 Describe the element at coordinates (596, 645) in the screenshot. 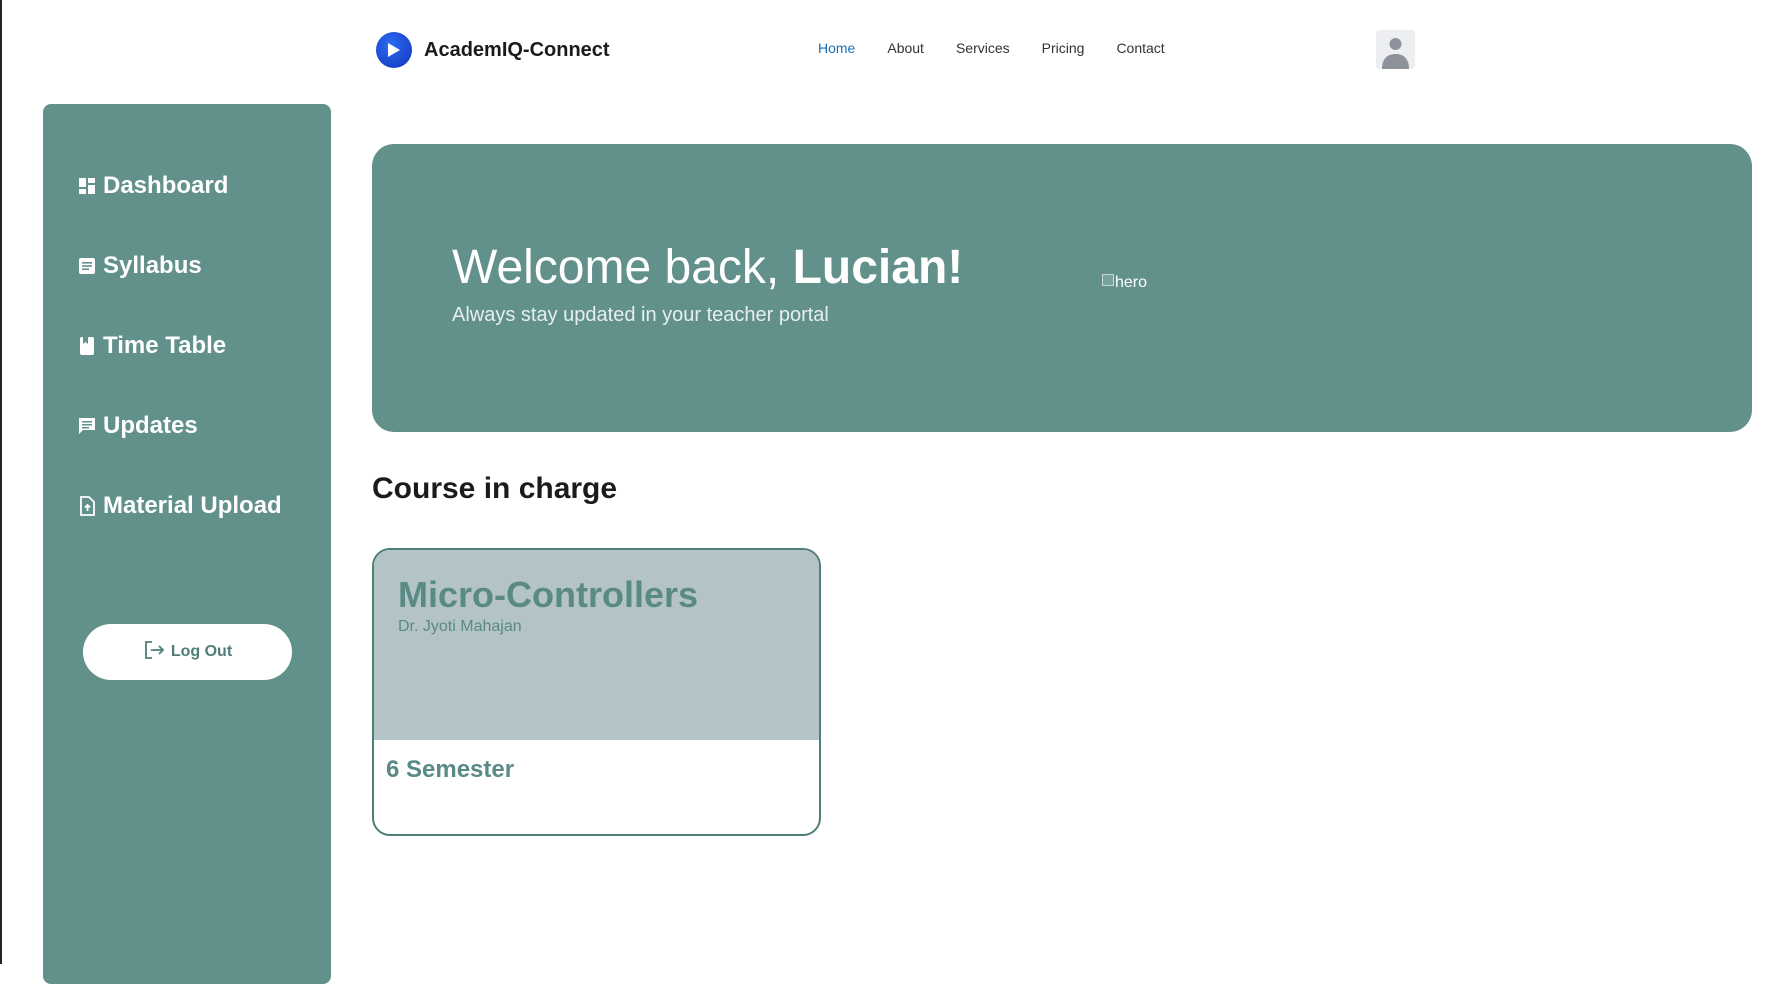

I see `course-card-header: Micro-Controllers Dr. Jyoti Mahajan` at that location.